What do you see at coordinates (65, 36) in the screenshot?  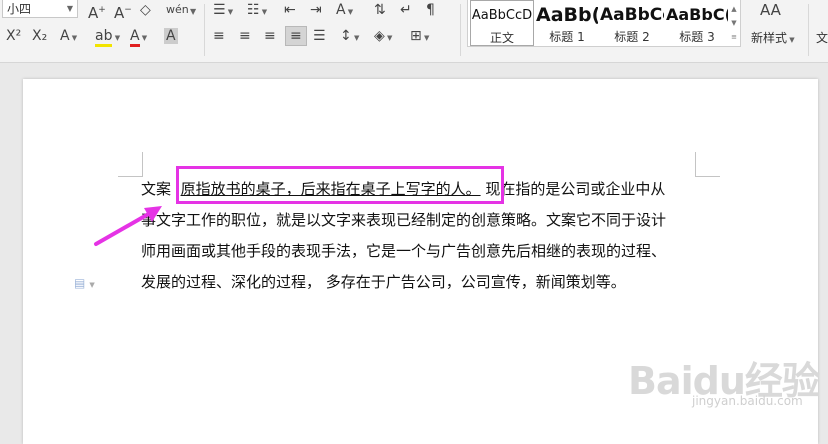 I see `text-effect-label: A` at bounding box center [65, 36].